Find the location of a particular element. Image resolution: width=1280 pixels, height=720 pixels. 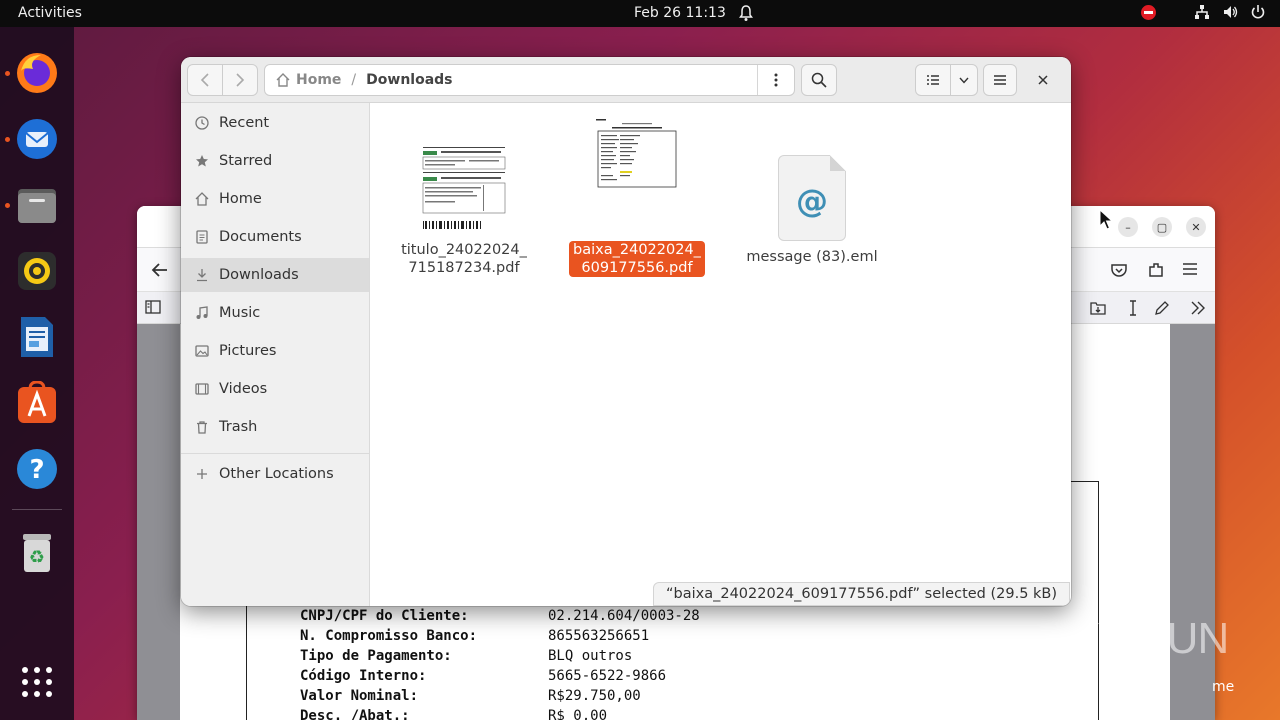

top-bar: Activities Feb 26 11:13 is located at coordinates (640, 13).